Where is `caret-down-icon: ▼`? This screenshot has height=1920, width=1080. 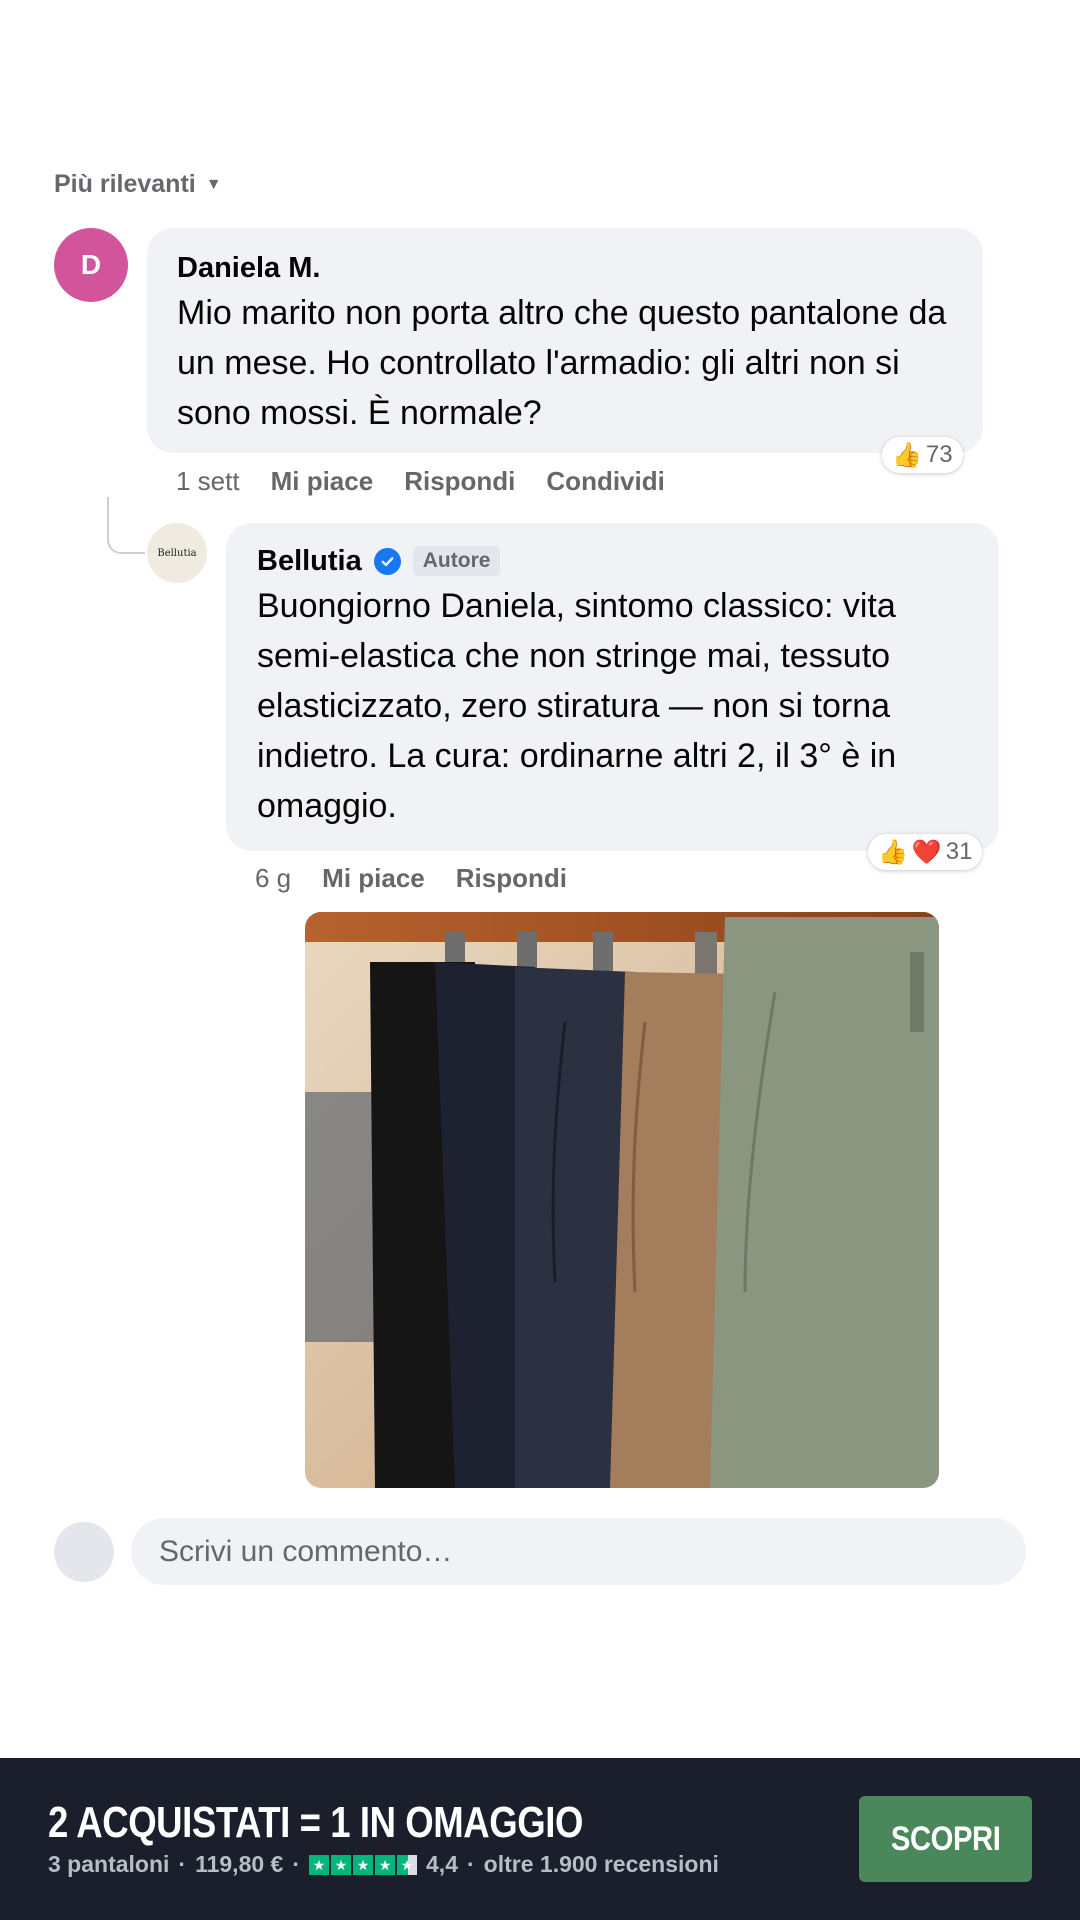
caret-down-icon: ▼ is located at coordinates (213, 184).